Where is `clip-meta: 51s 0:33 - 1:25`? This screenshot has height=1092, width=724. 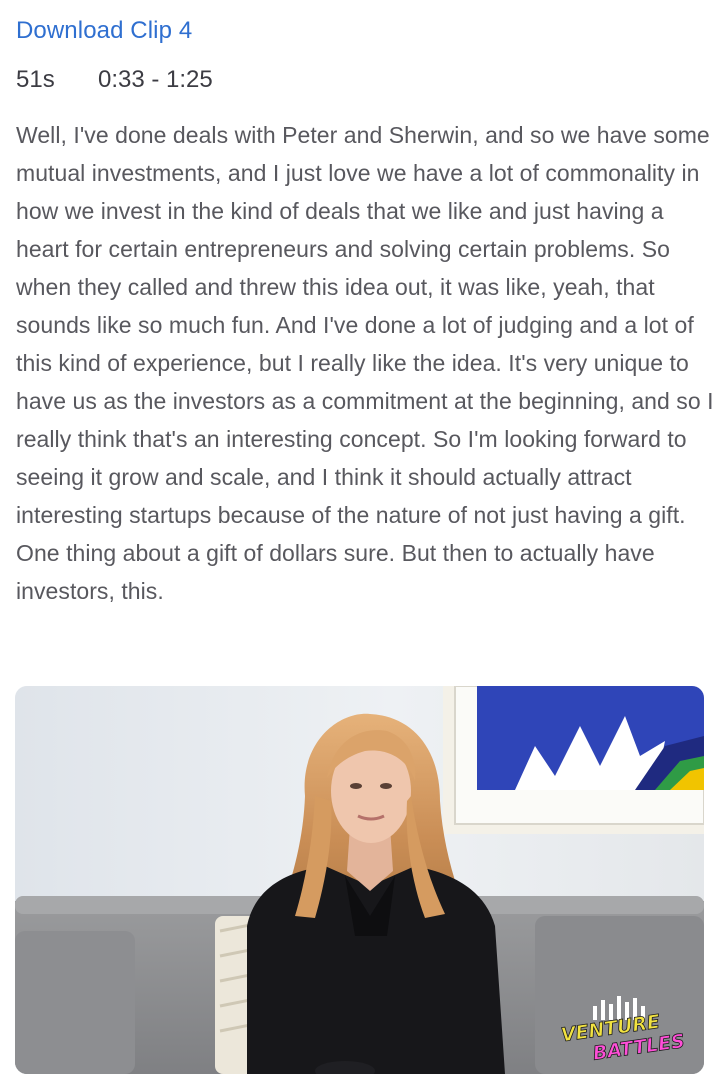
clip-meta: 51s 0:33 - 1:25 is located at coordinates (114, 80).